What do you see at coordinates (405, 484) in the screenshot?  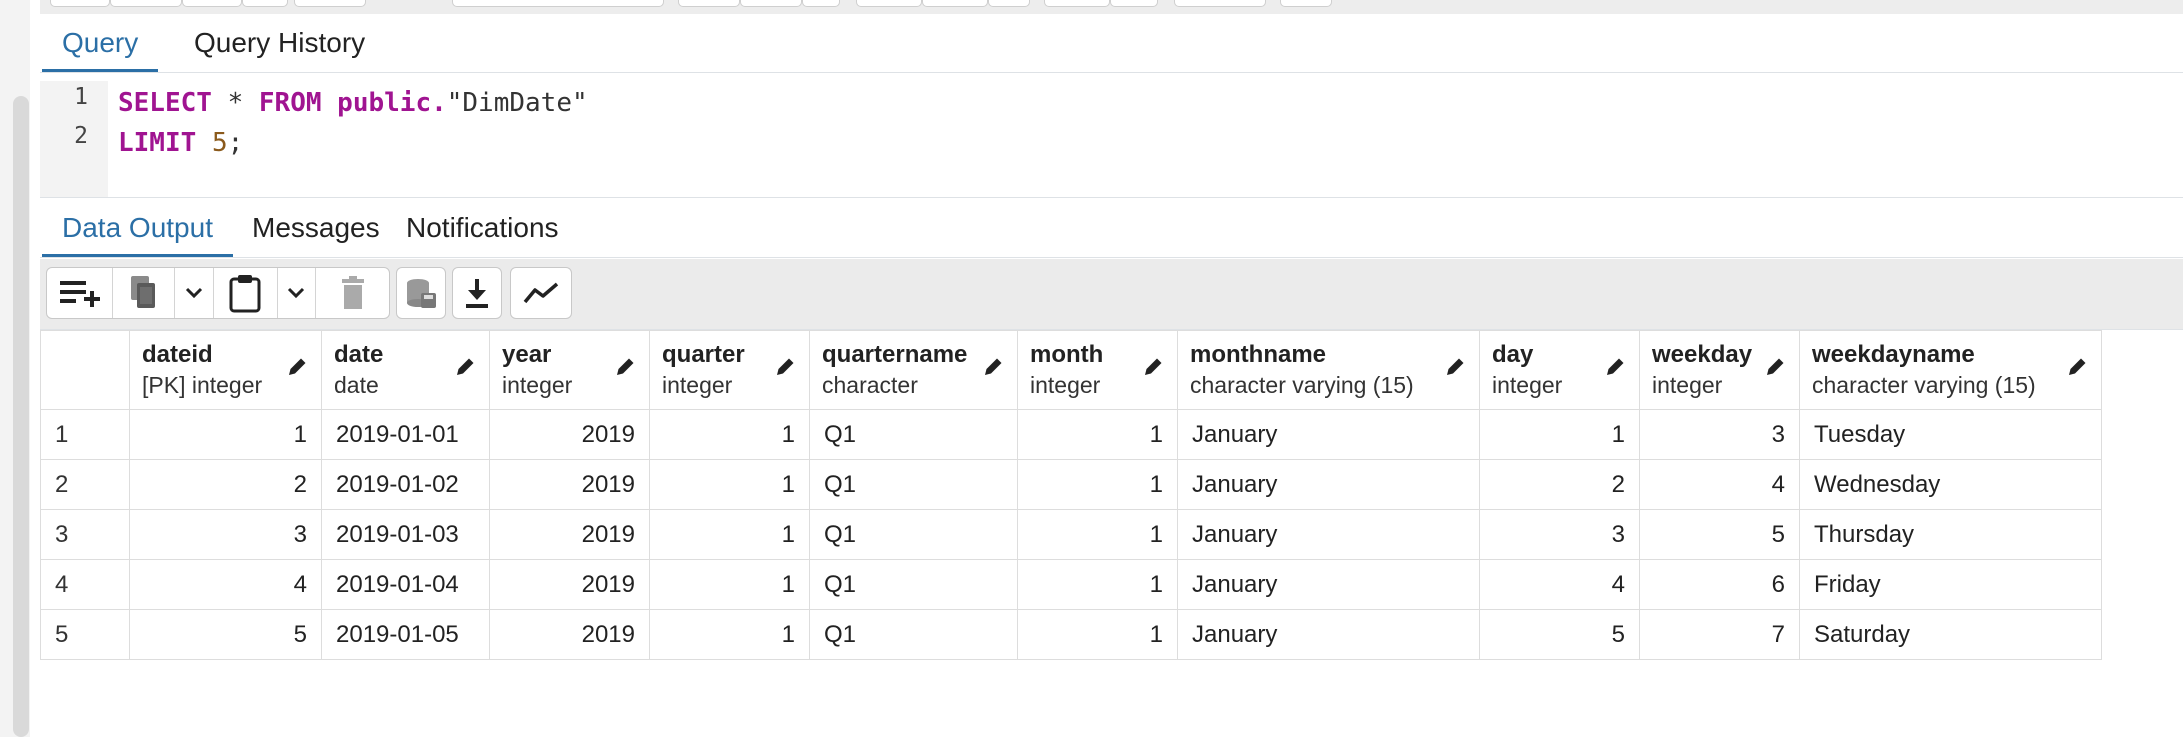 I see `cell-date: 2019-01-02` at bounding box center [405, 484].